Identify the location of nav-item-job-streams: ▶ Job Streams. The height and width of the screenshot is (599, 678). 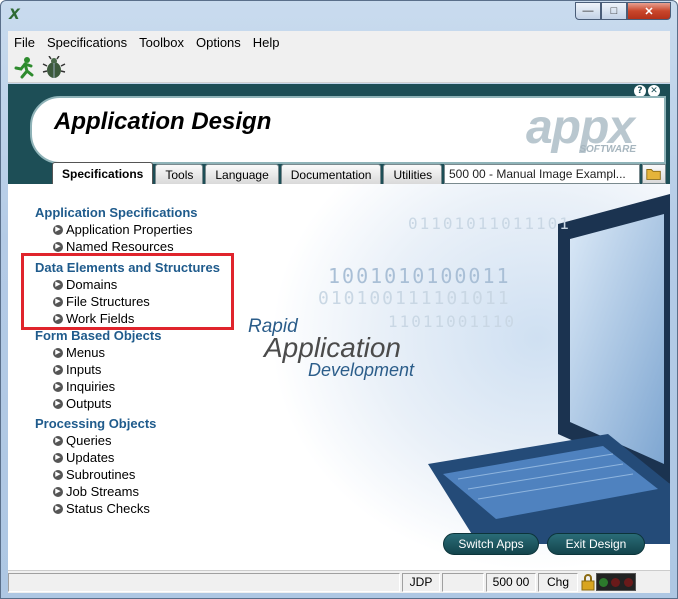
(135, 491).